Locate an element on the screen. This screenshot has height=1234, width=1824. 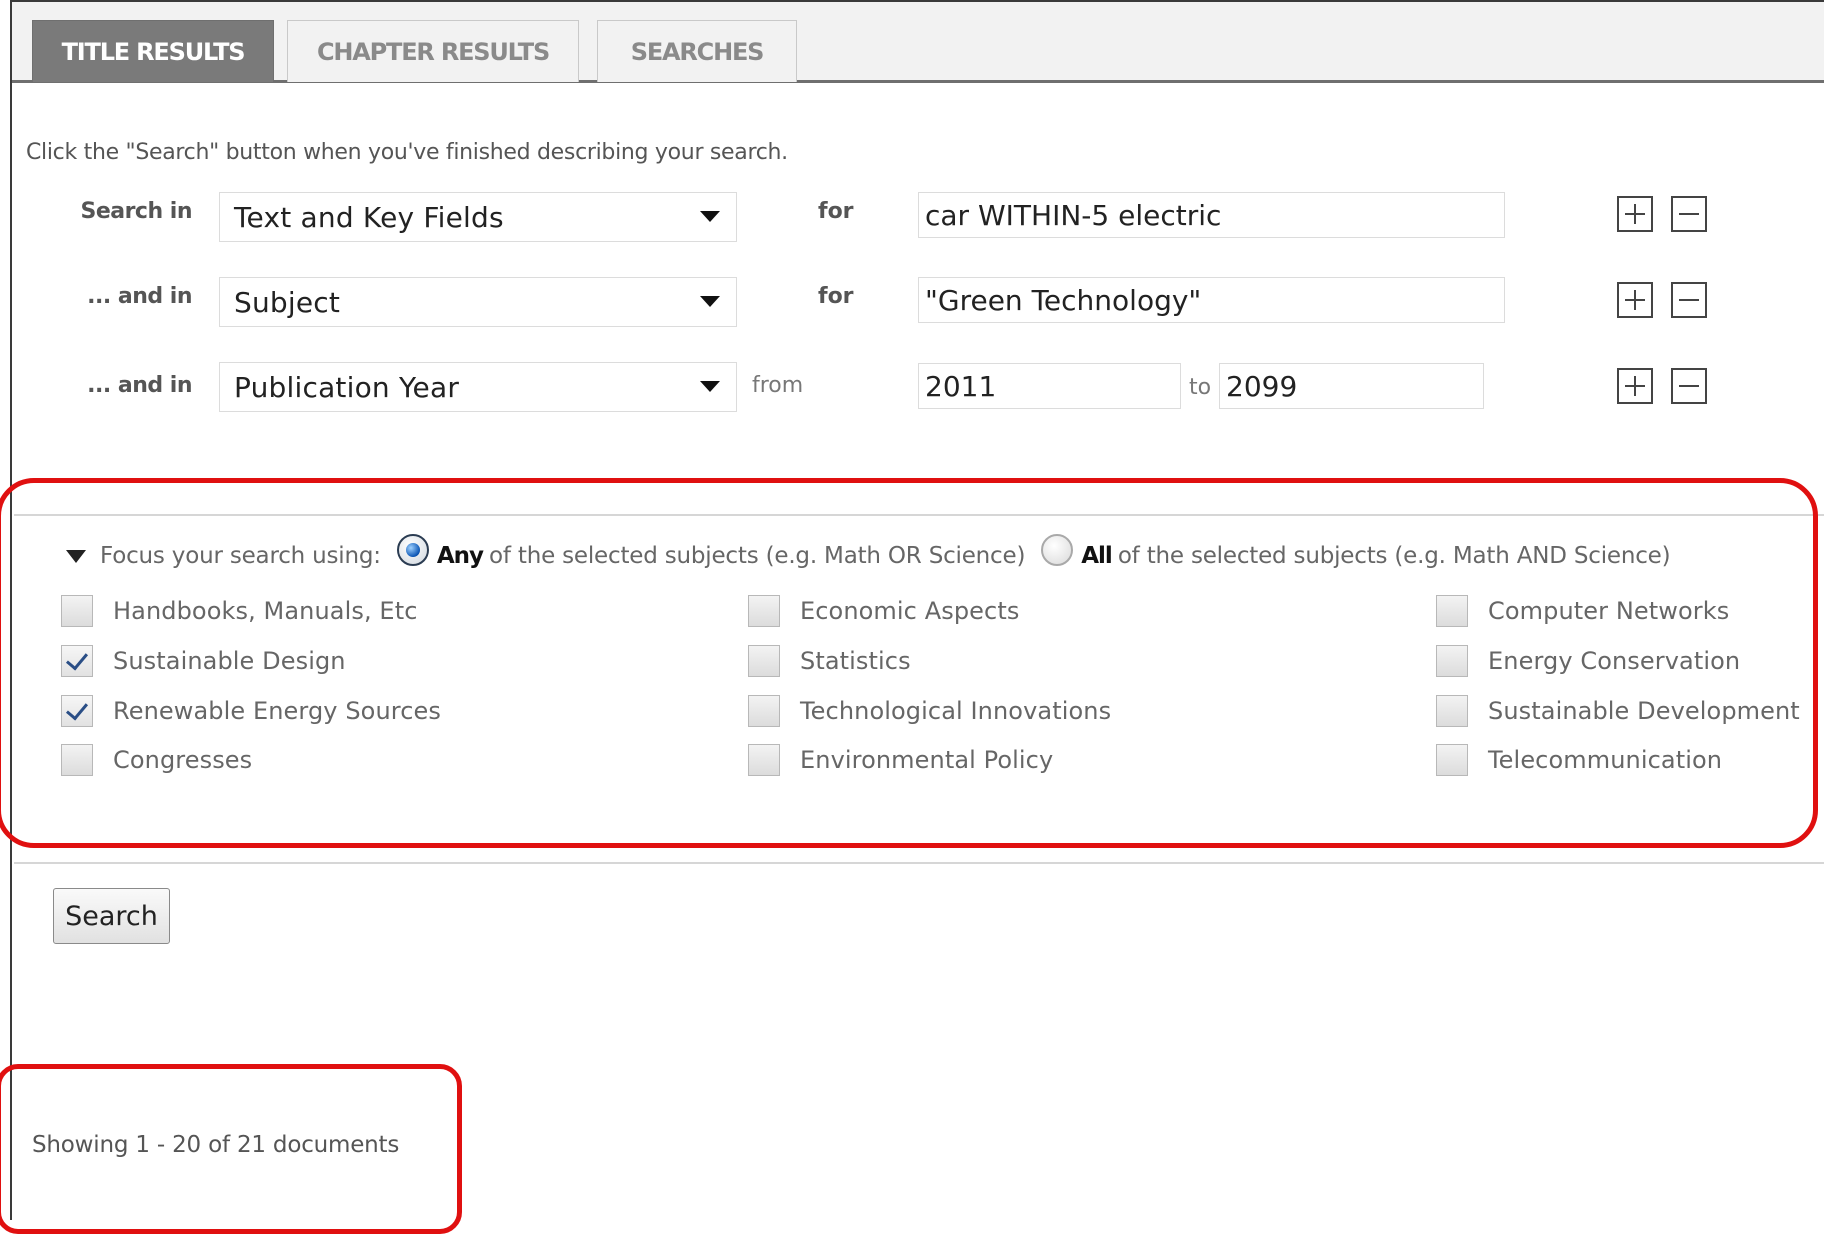
subject-label: Economic Aspects is located at coordinates (910, 611).